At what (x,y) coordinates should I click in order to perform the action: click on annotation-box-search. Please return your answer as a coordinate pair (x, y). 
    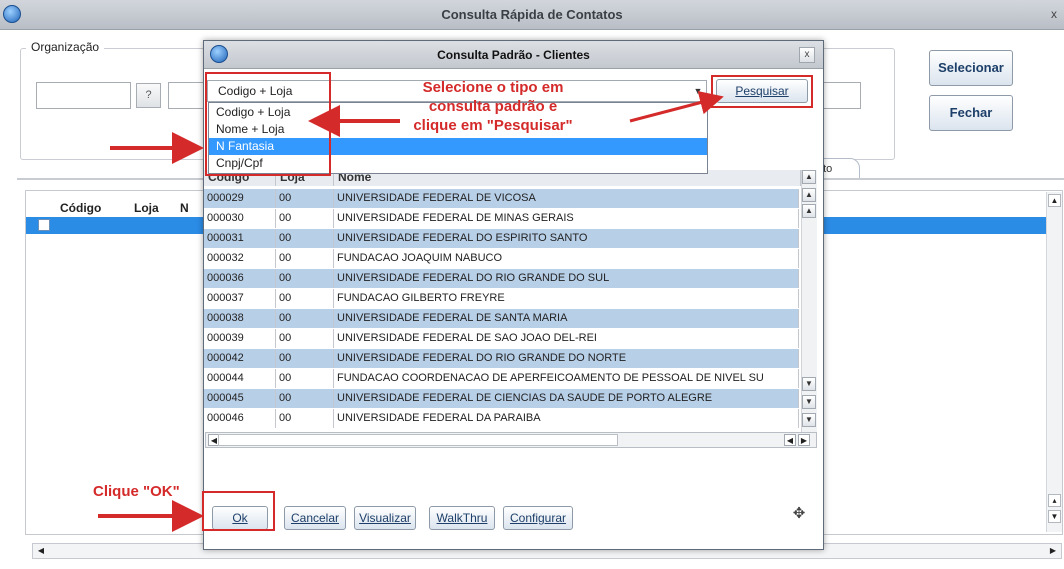
    Looking at the image, I should click on (762, 91).